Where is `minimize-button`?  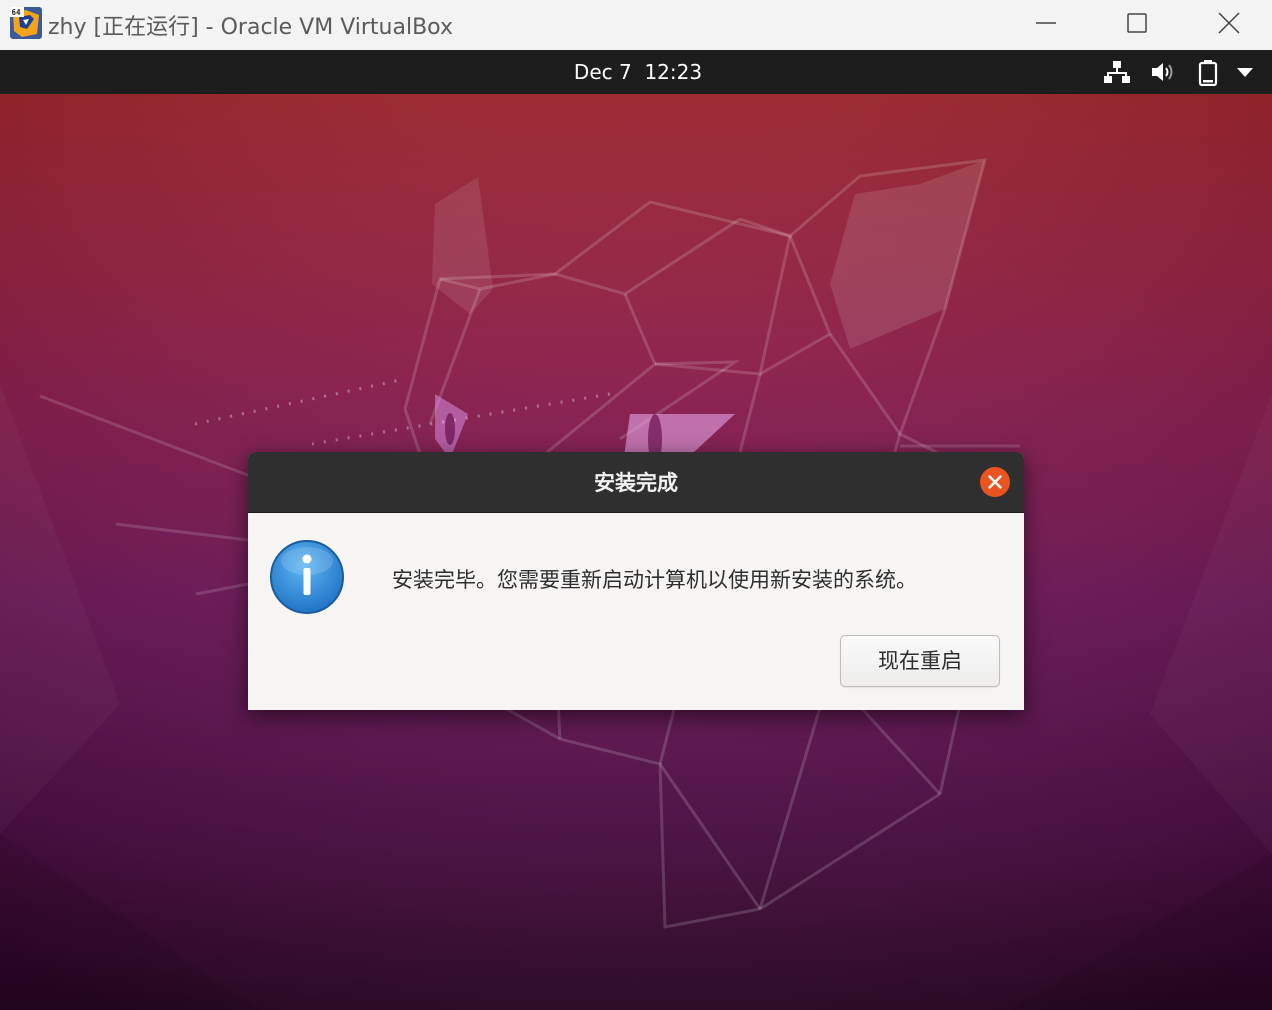
minimize-button is located at coordinates (1046, 23).